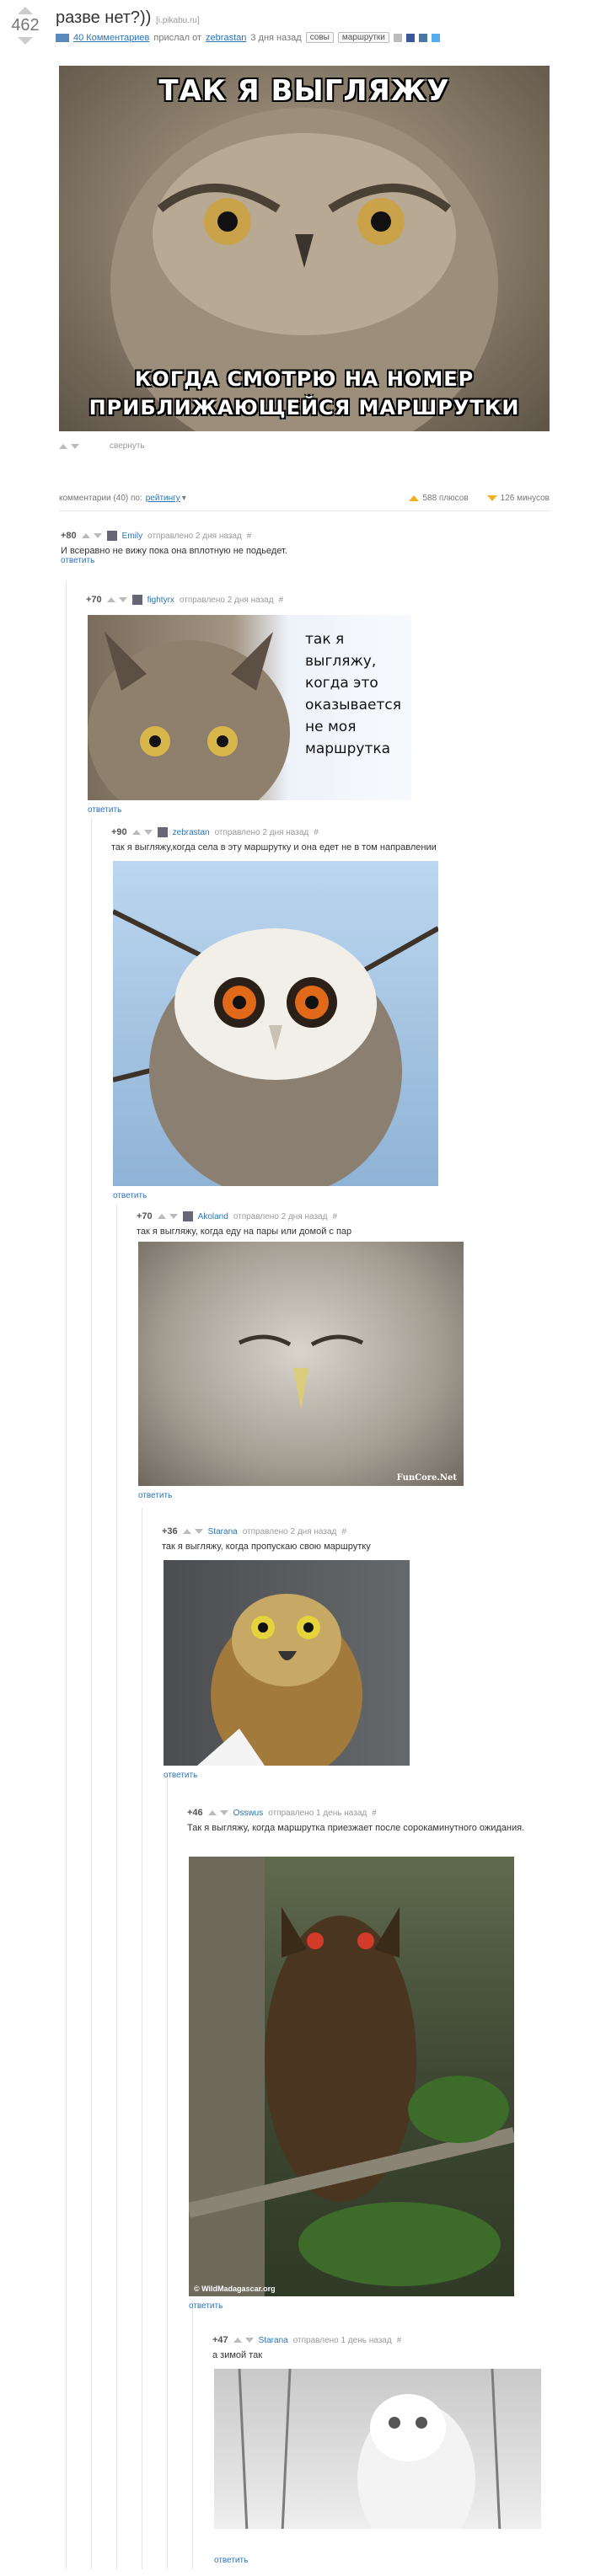 Image resolution: width=590 pixels, height=2576 pixels. What do you see at coordinates (351, 2076) in the screenshot?
I see `comment-image: © WildMadagascar.org` at bounding box center [351, 2076].